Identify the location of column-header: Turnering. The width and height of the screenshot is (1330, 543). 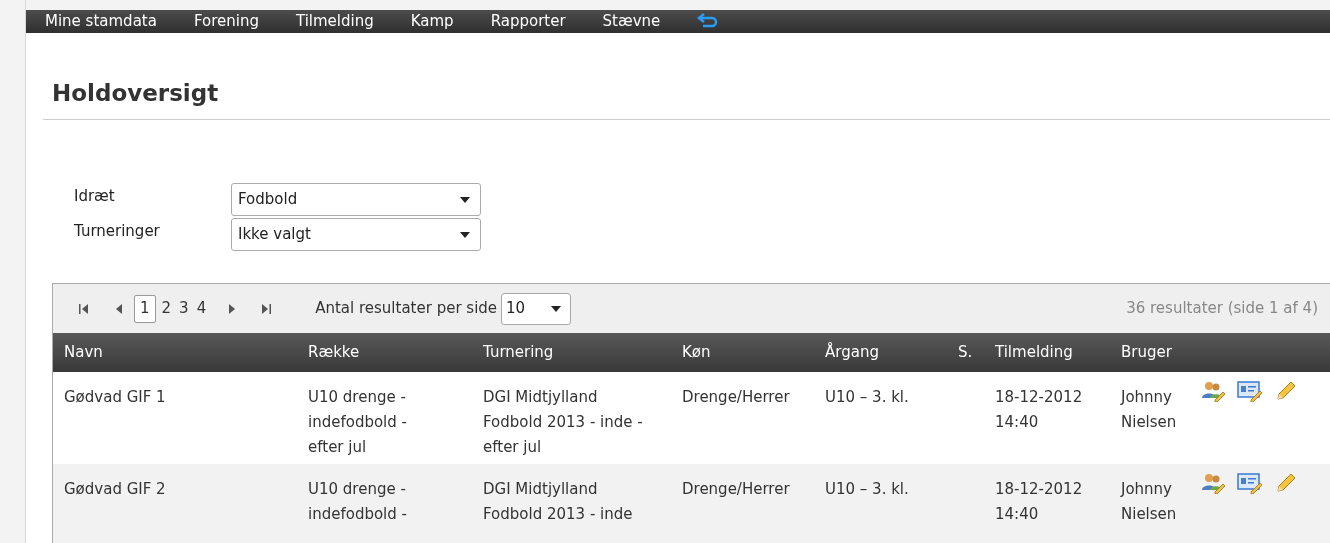
(518, 352).